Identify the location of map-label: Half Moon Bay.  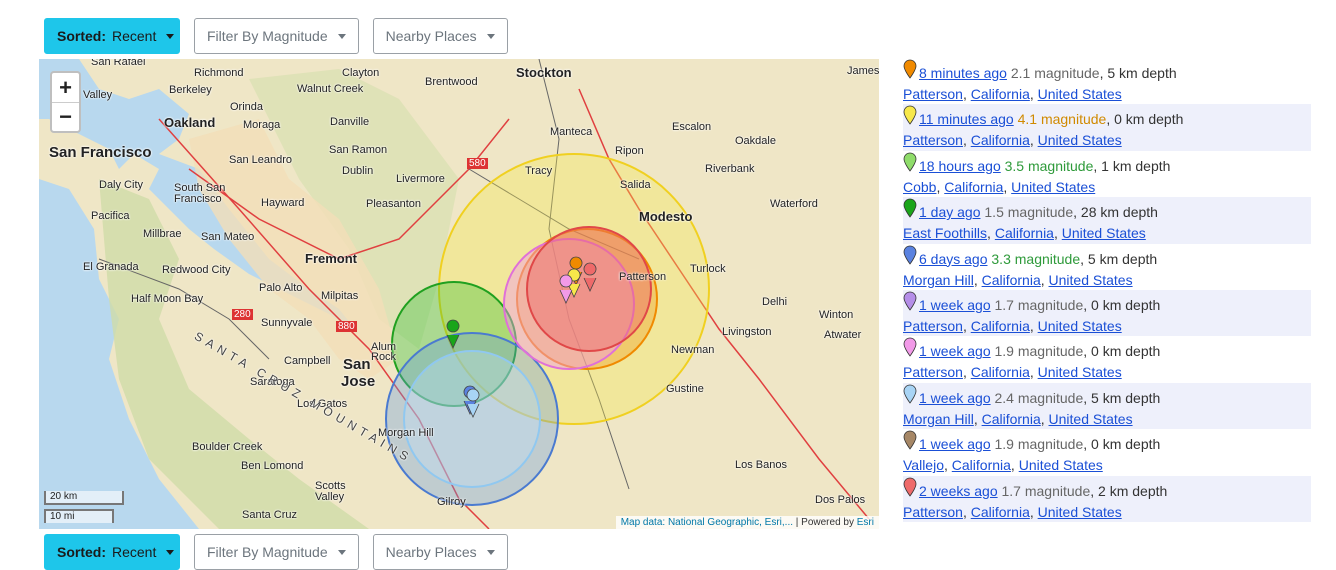
(167, 299).